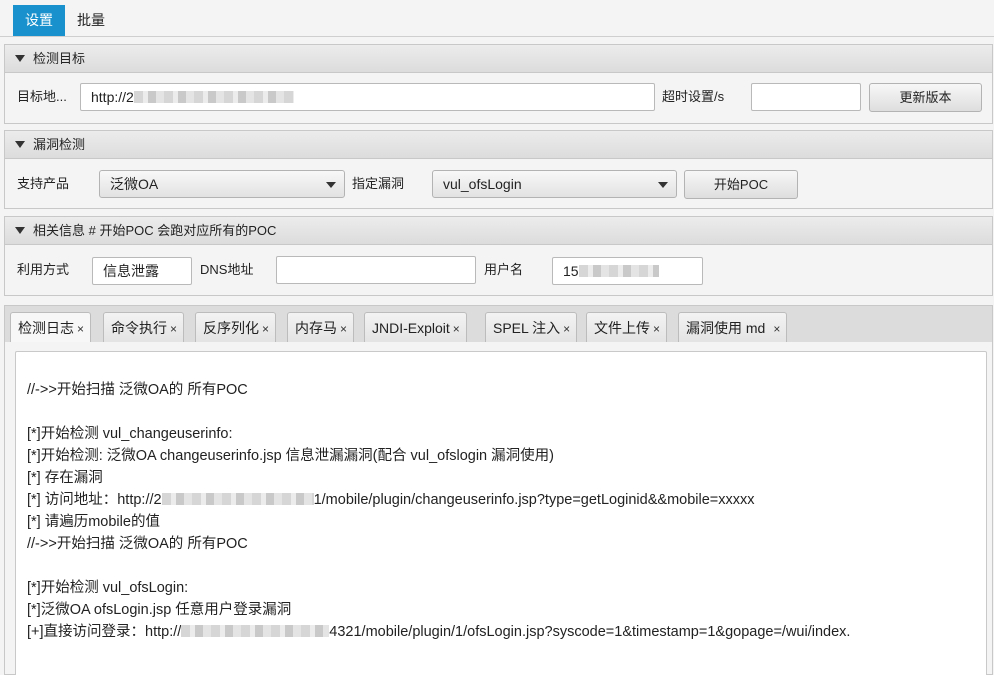 The image size is (994, 675). Describe the element at coordinates (142, 271) in the screenshot. I see `method-input: 信息泄露` at that location.